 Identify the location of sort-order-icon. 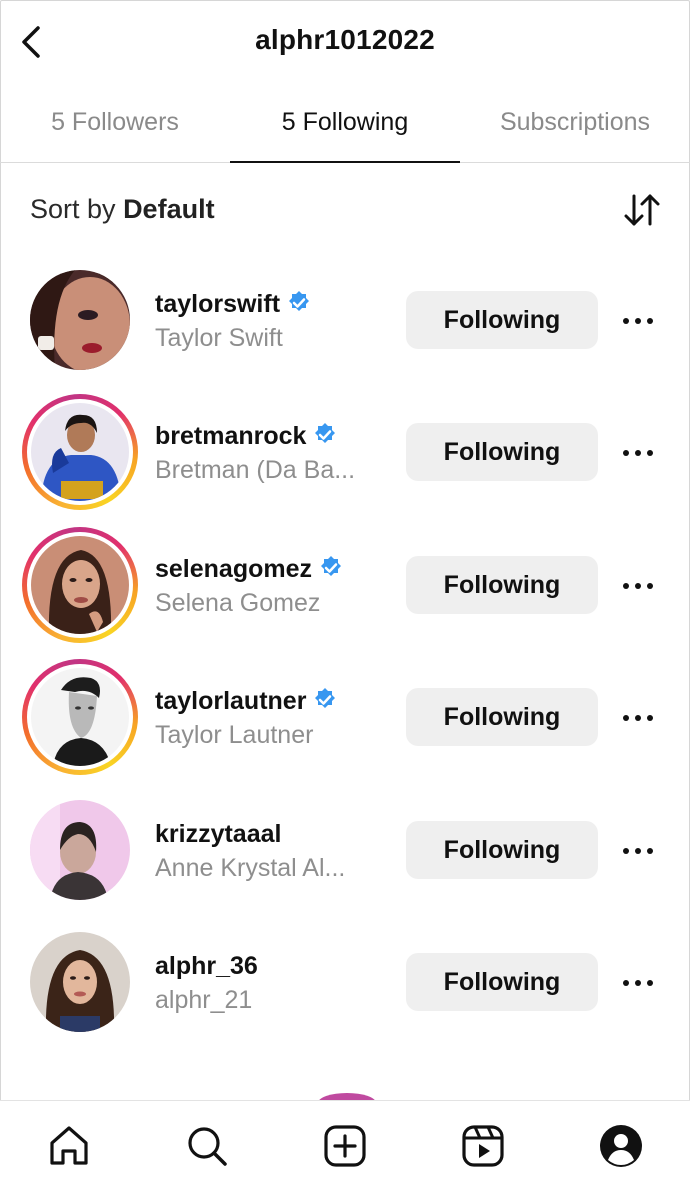
(642, 210).